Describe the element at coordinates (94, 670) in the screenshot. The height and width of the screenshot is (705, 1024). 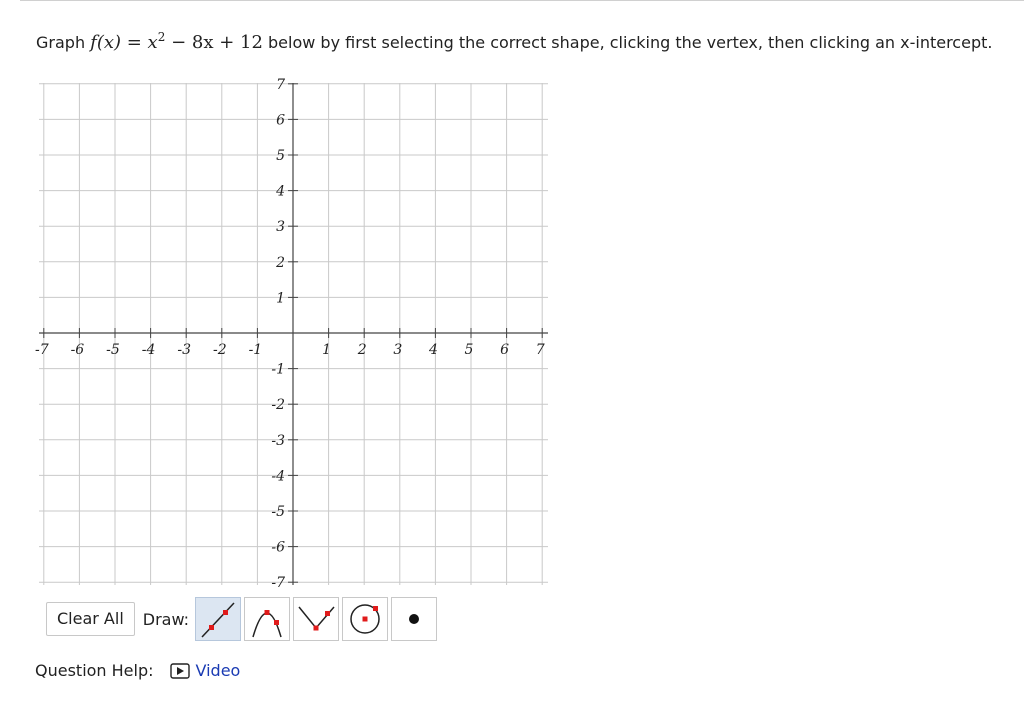
I see `question-help-label: Question Help:` at that location.